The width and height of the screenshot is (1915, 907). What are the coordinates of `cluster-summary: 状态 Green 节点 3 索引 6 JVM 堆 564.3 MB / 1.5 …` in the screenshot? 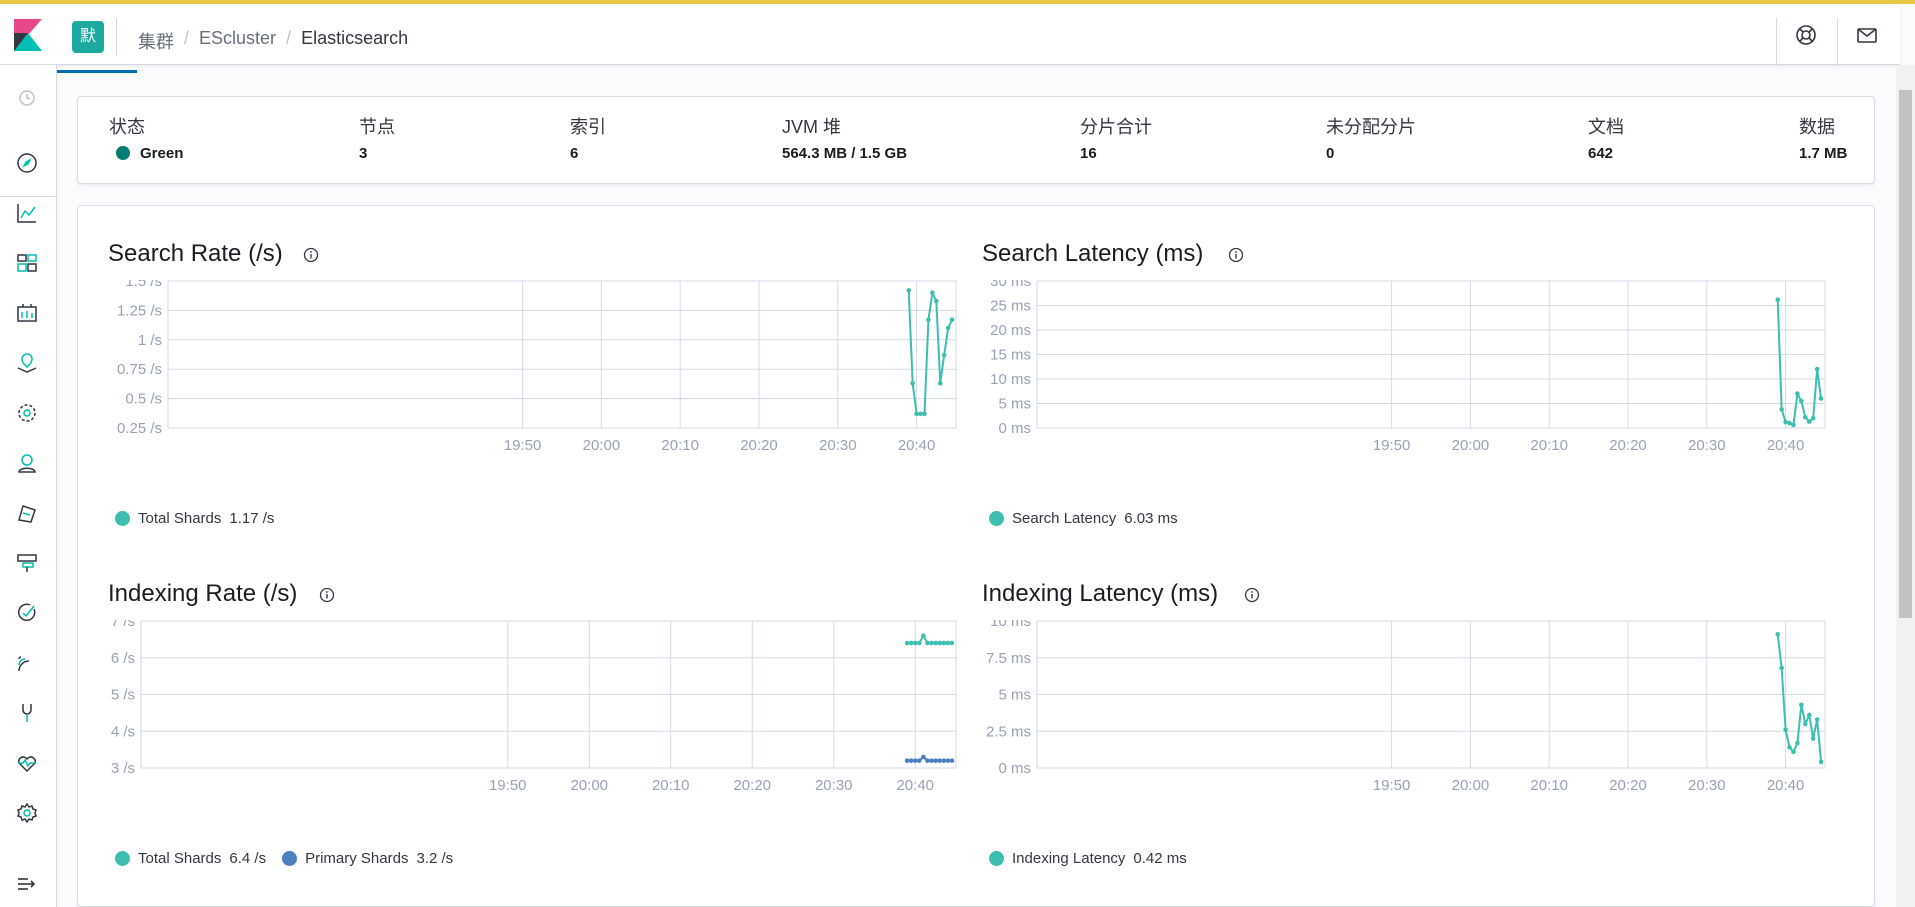 It's located at (976, 140).